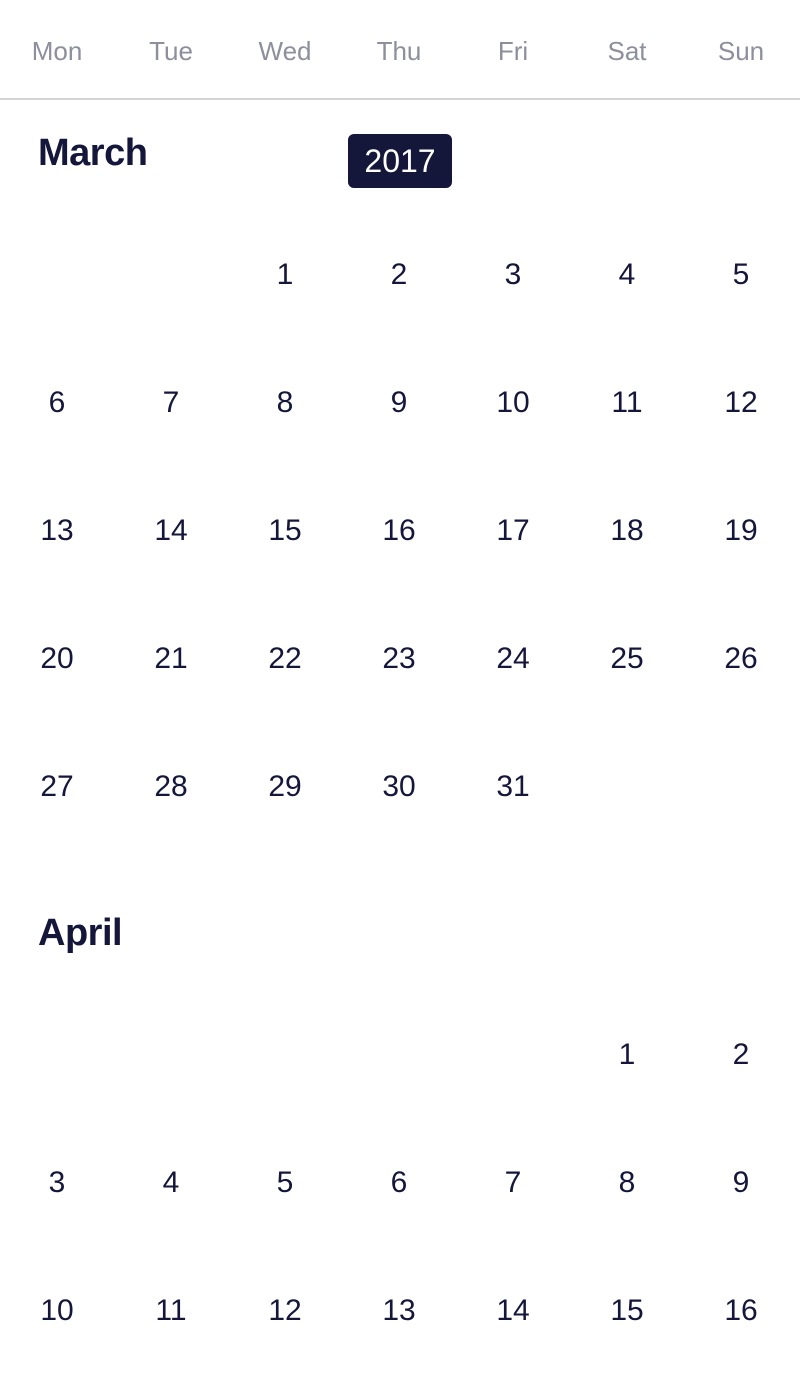 The width and height of the screenshot is (800, 1400). Describe the element at coordinates (399, 1311) in the screenshot. I see `day-cell-april-13: 13` at that location.